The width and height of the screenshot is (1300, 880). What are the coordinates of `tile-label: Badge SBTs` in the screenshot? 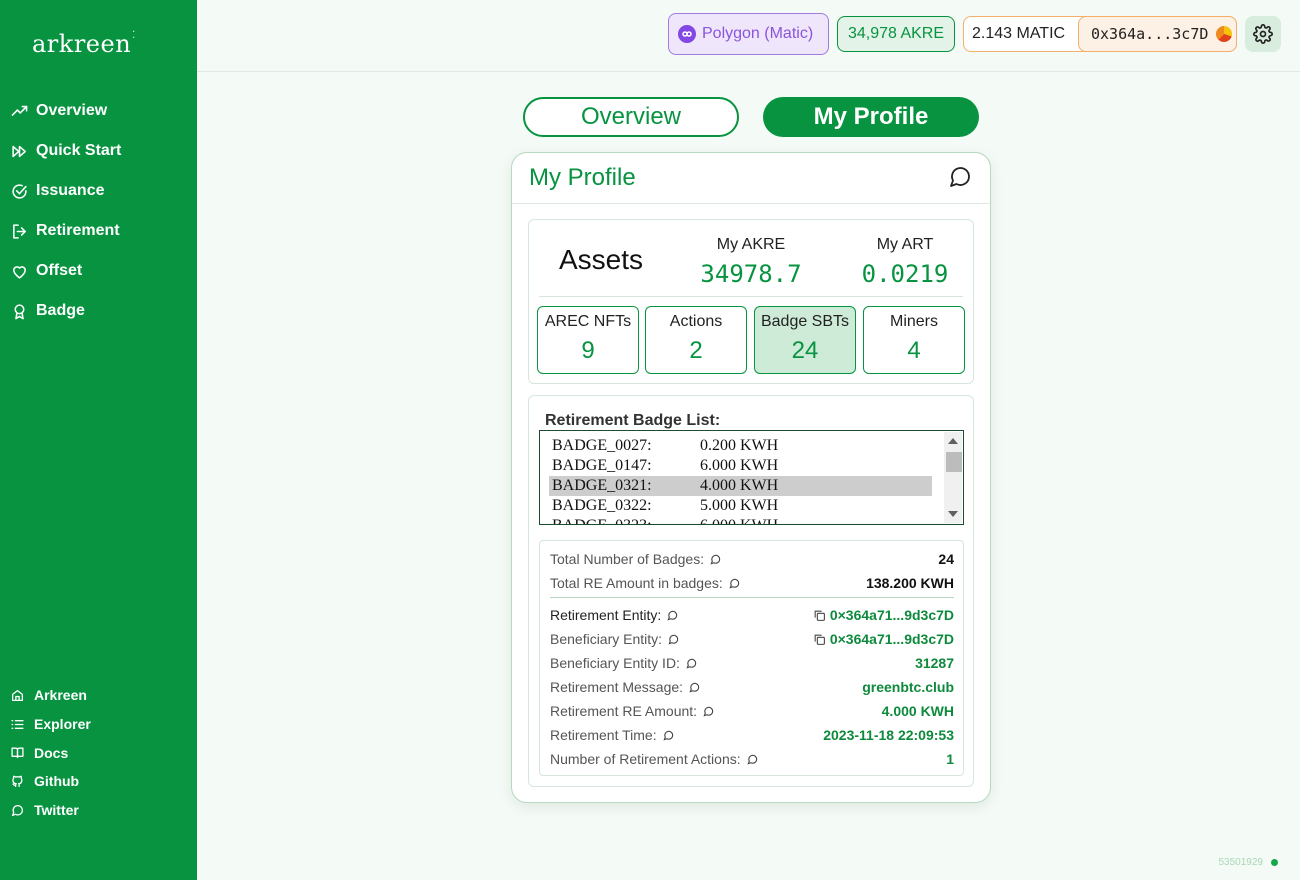 It's located at (805, 321).